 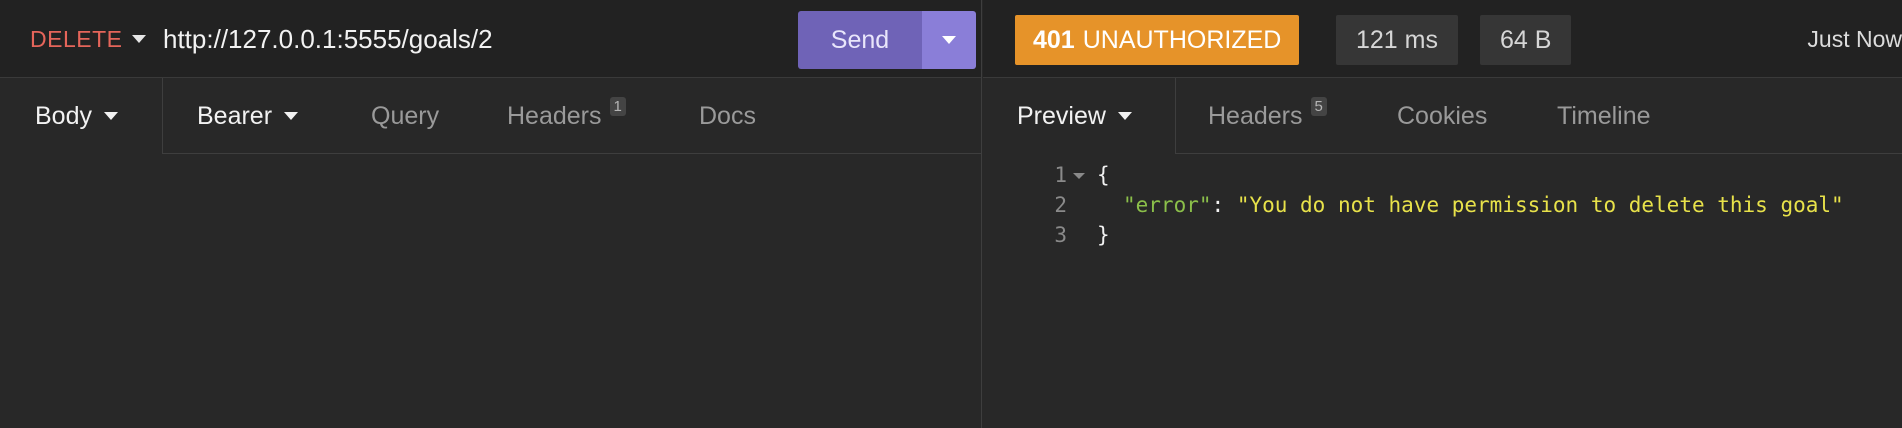 What do you see at coordinates (1224, 205) in the screenshot?
I see `json-colon: :` at bounding box center [1224, 205].